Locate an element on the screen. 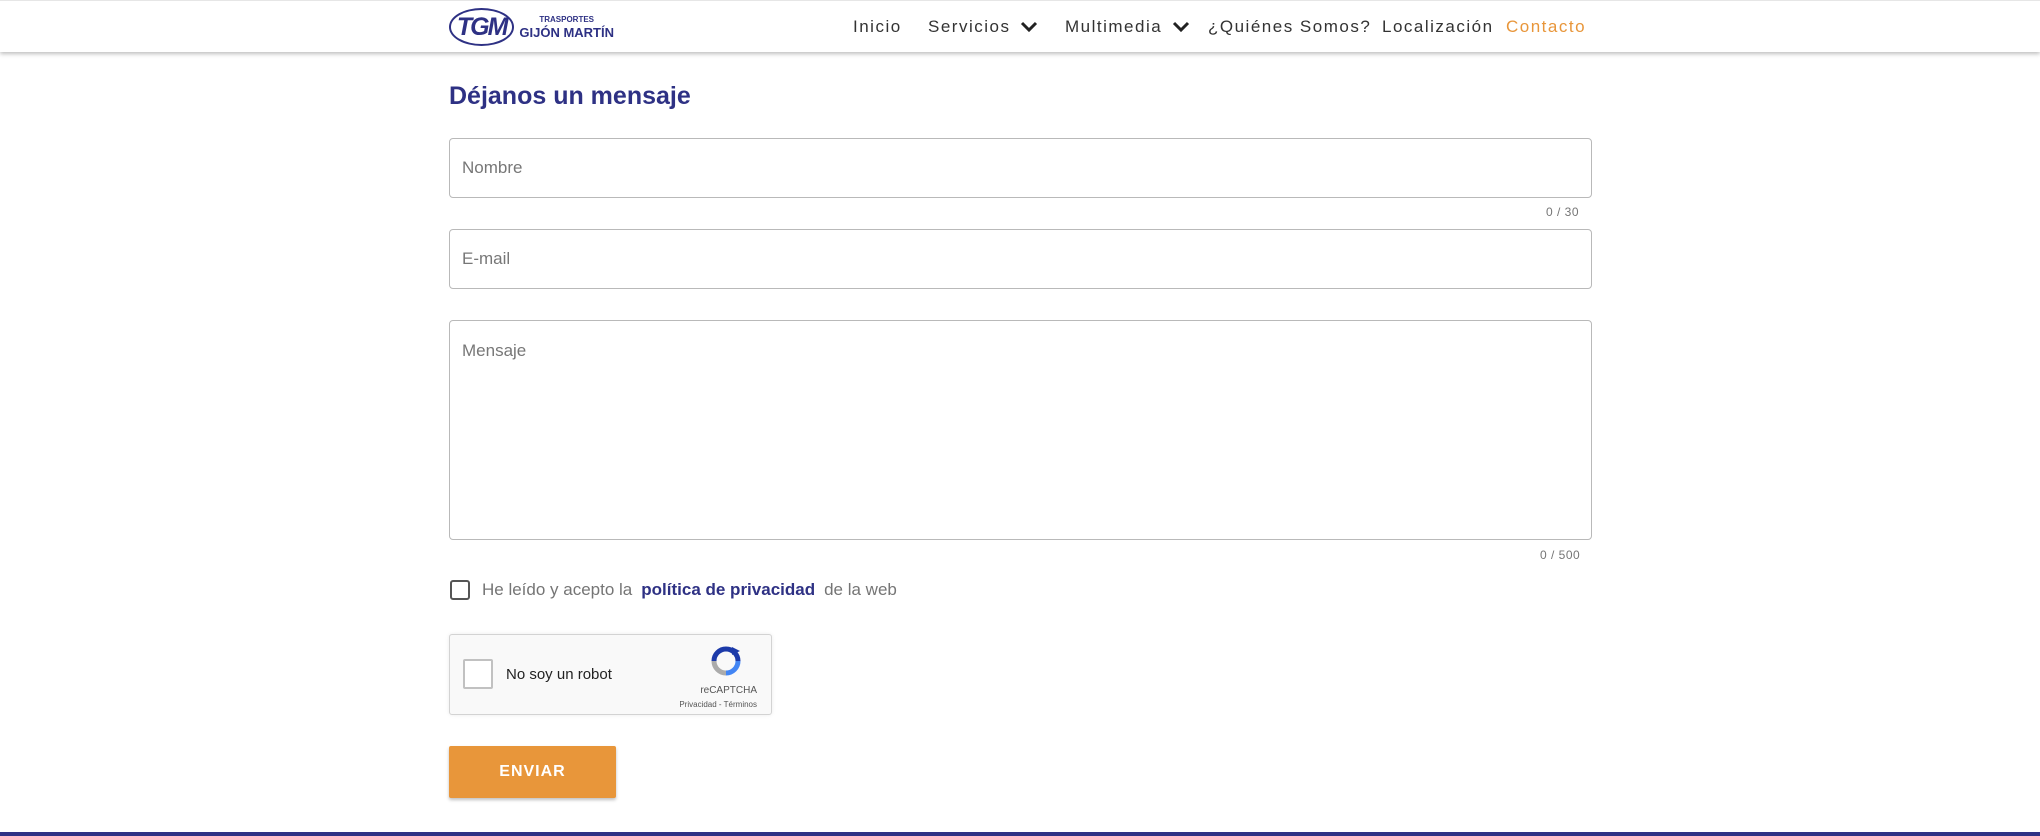  logo-company-name: GIJÓN MARTÍN is located at coordinates (566, 32).